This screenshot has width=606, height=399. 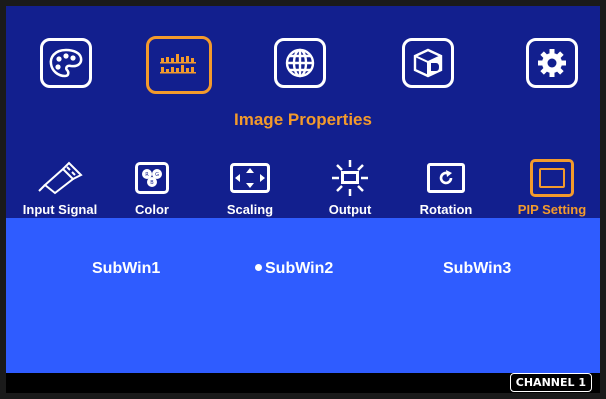 What do you see at coordinates (258, 267) in the screenshot?
I see `selected-dot-icon` at bounding box center [258, 267].